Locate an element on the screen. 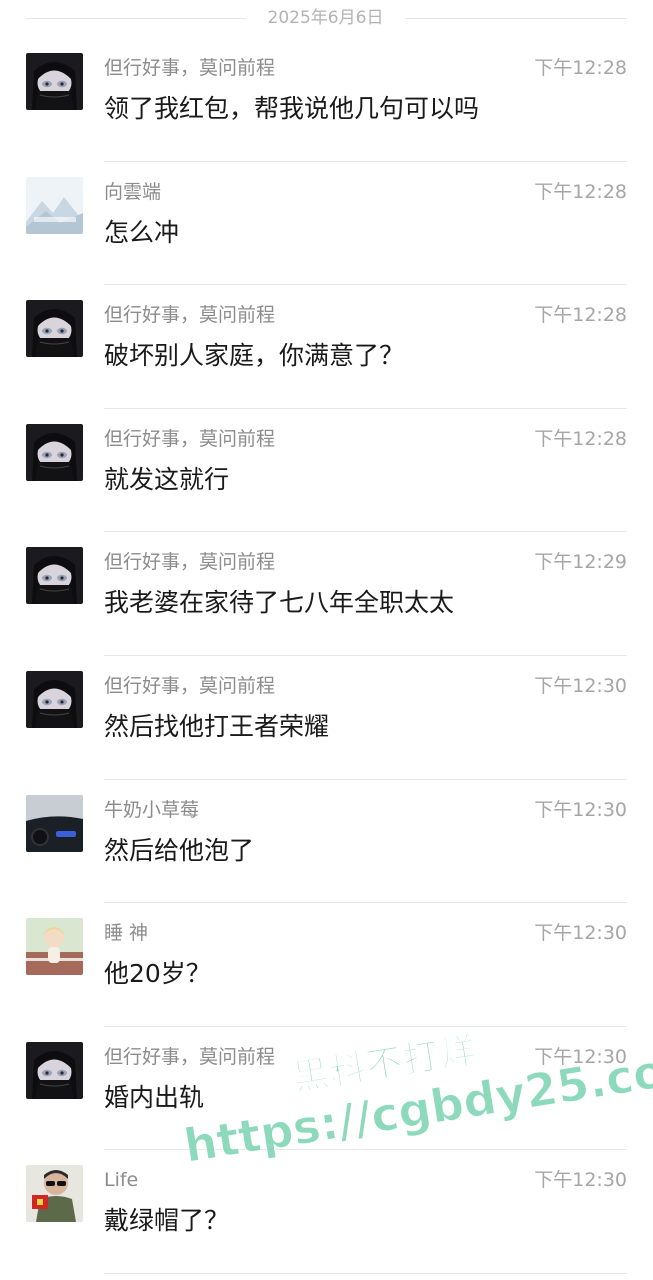 The image size is (653, 1280). message-text: 领了我红包，帮我说他几句可以吗 is located at coordinates (291, 109).